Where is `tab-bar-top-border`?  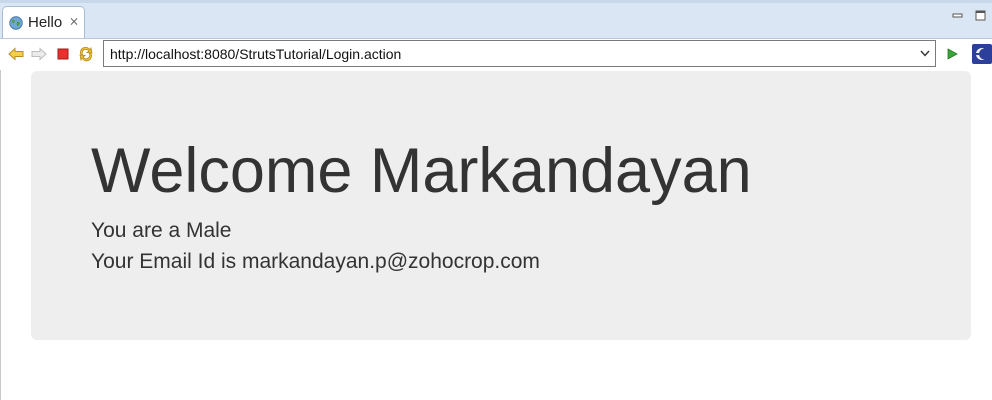
tab-bar-top-border is located at coordinates (496, 1).